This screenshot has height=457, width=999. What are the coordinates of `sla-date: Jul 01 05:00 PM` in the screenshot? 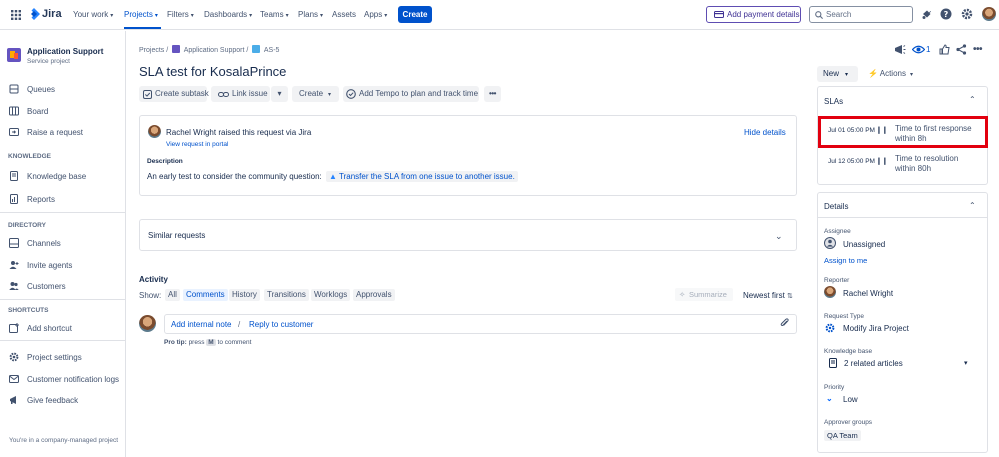 It's located at (851, 130).